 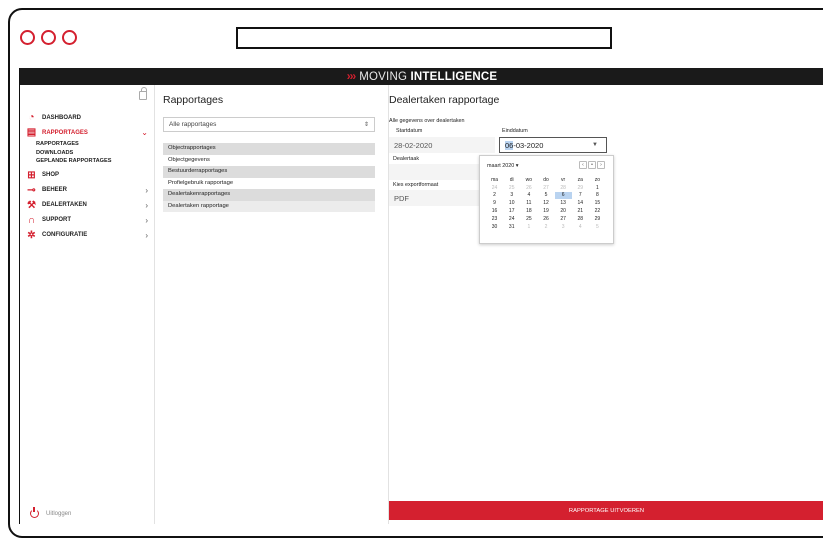 What do you see at coordinates (193, 124) in the screenshot?
I see `report-filter-value: Alle rapportages` at bounding box center [193, 124].